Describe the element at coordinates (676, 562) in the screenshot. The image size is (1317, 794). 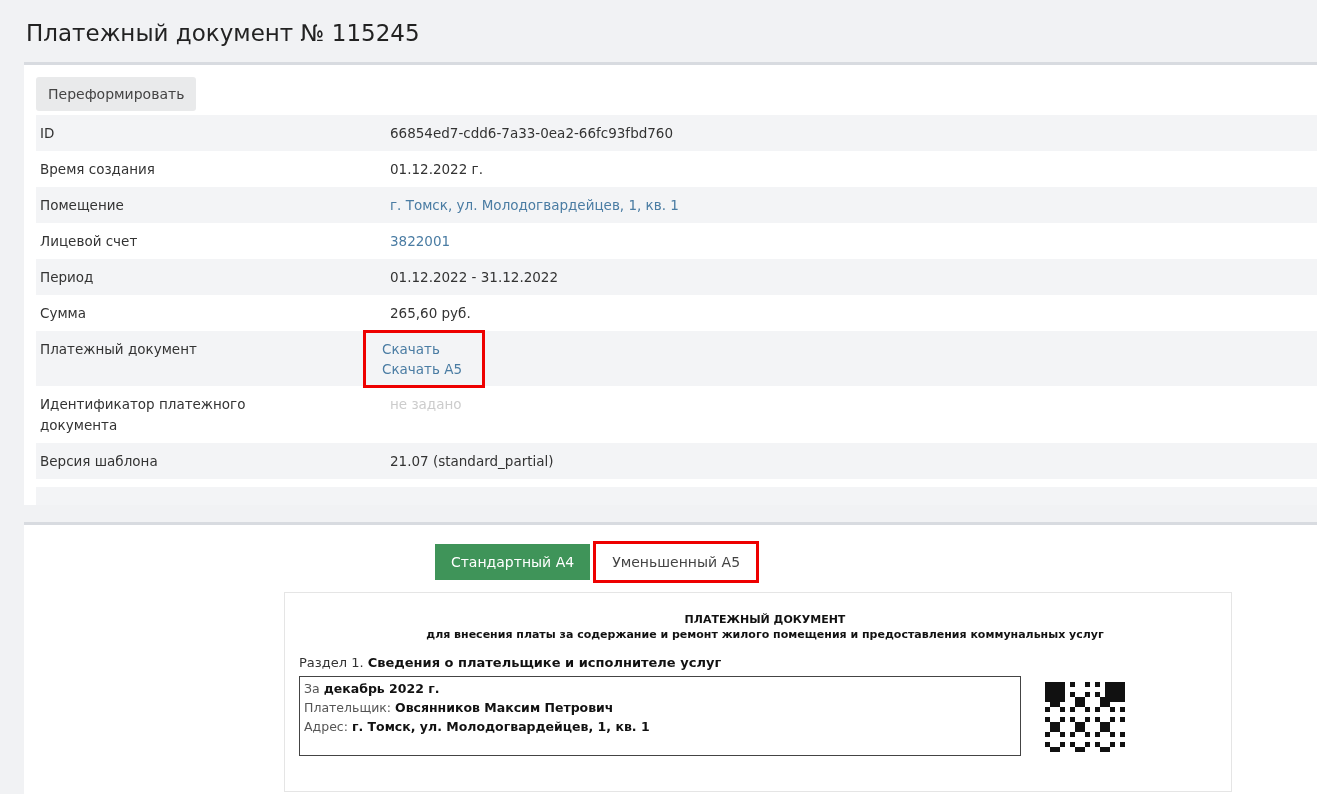
I see `format-tab: Уменьшенный А5` at that location.